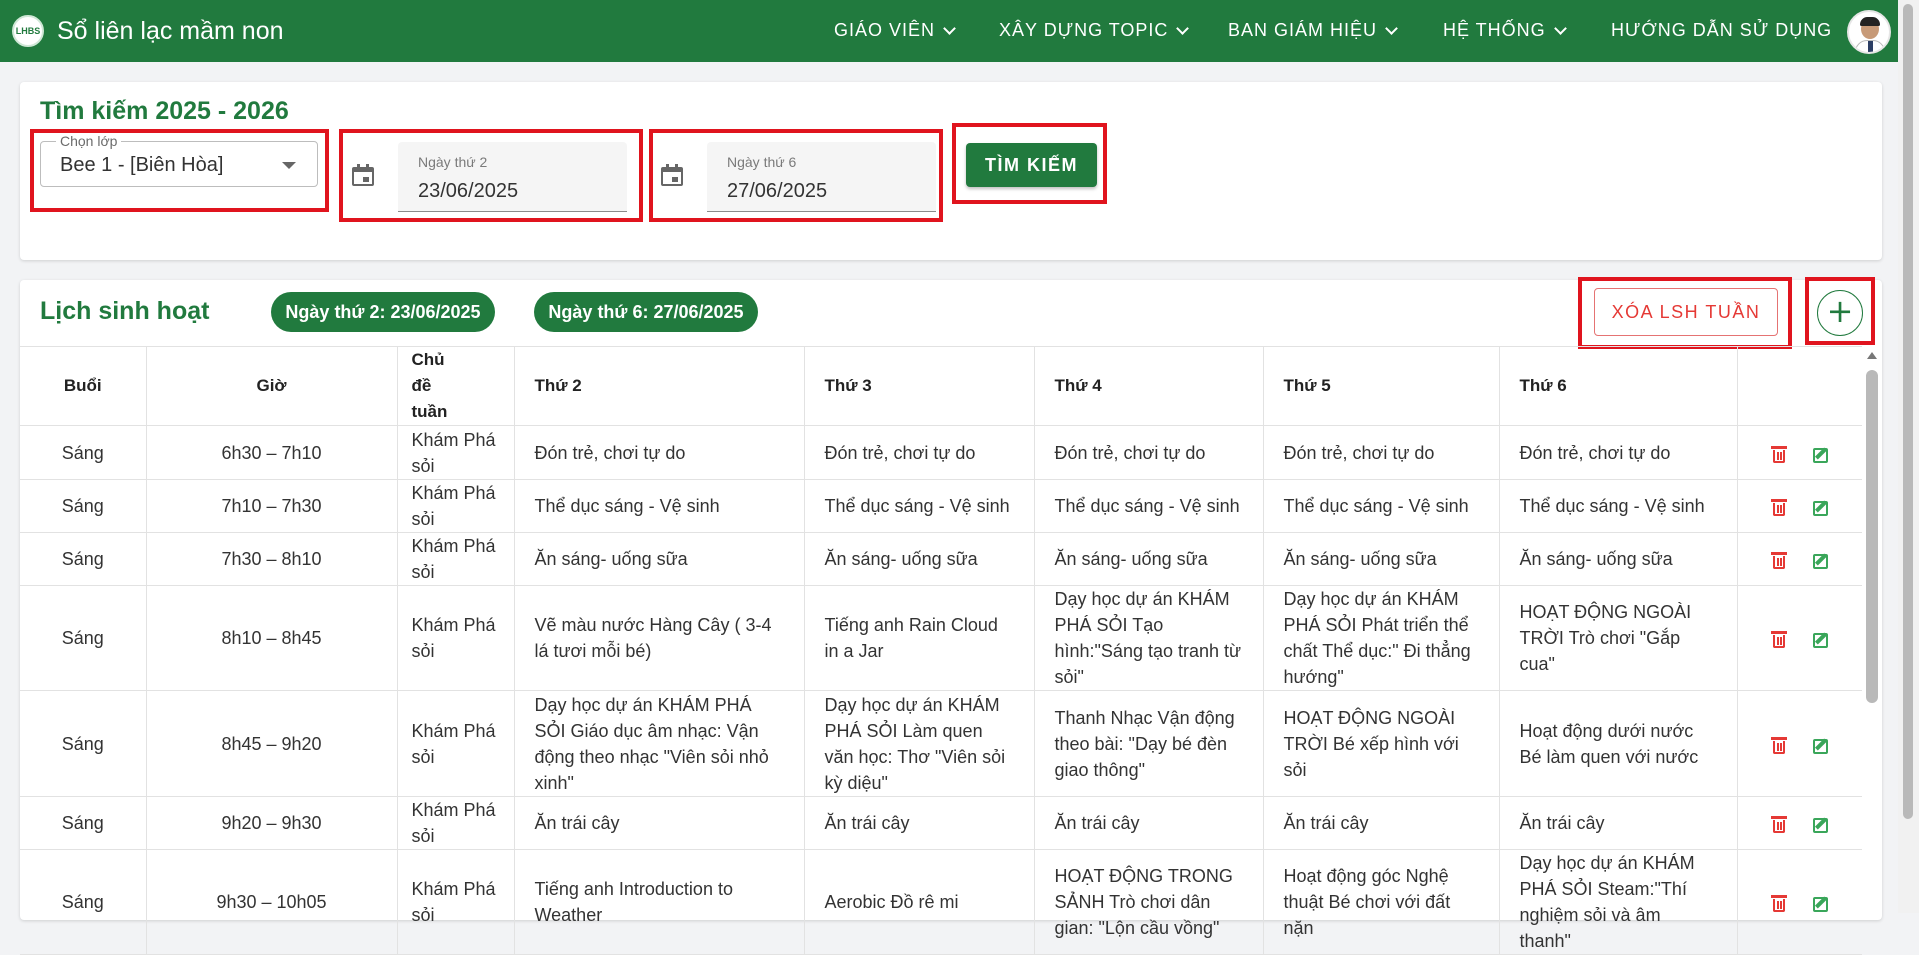  I want to click on avatar, so click(1869, 32).